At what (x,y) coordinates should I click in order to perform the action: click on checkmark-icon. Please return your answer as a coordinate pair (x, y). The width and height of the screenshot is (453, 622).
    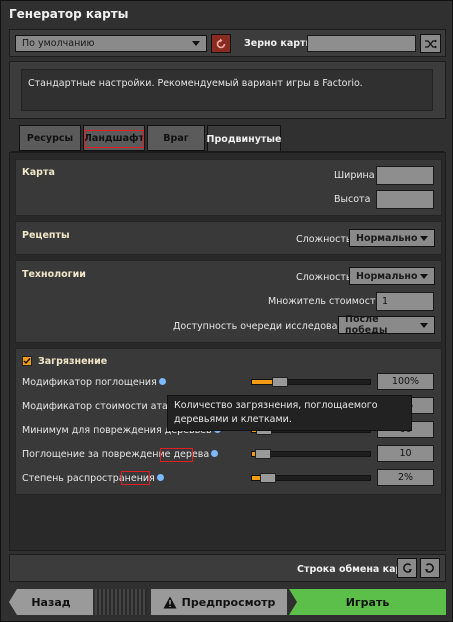
    Looking at the image, I should click on (27, 361).